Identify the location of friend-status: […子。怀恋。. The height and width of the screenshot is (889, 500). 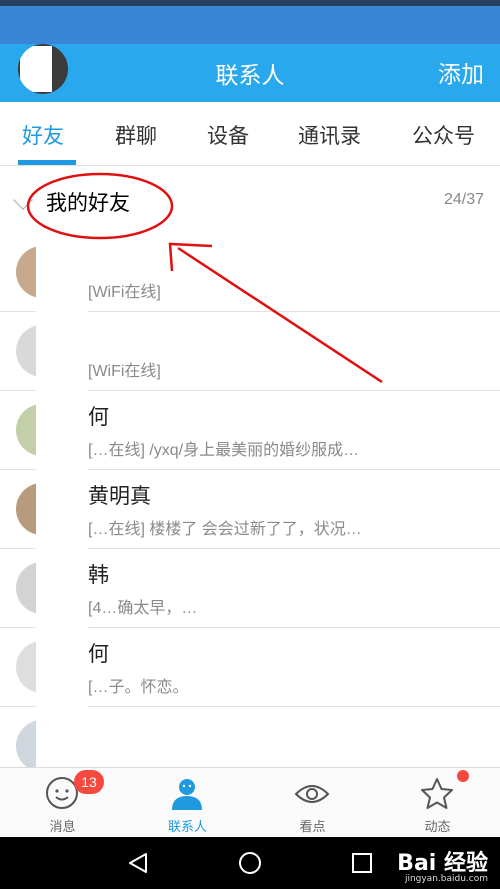
(138, 687).